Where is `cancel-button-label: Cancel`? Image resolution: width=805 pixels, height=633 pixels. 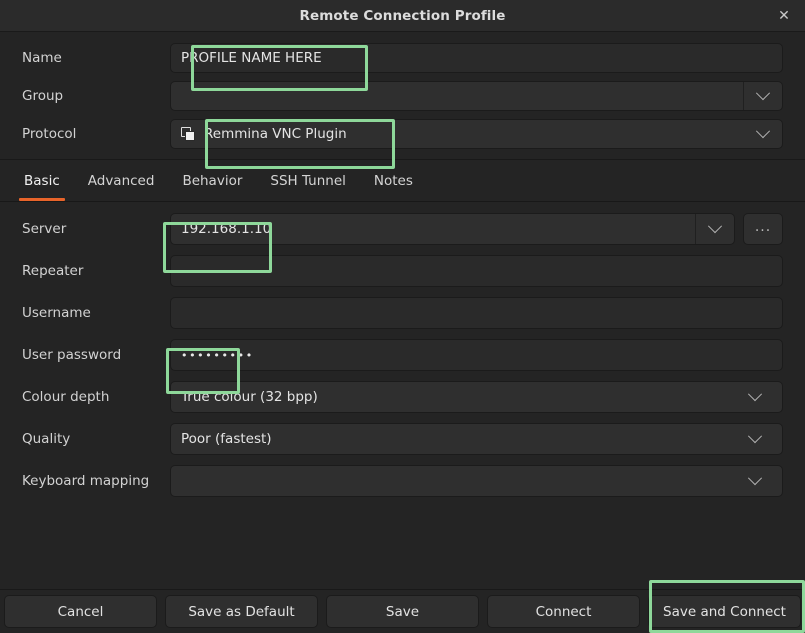 cancel-button-label: Cancel is located at coordinates (80, 611).